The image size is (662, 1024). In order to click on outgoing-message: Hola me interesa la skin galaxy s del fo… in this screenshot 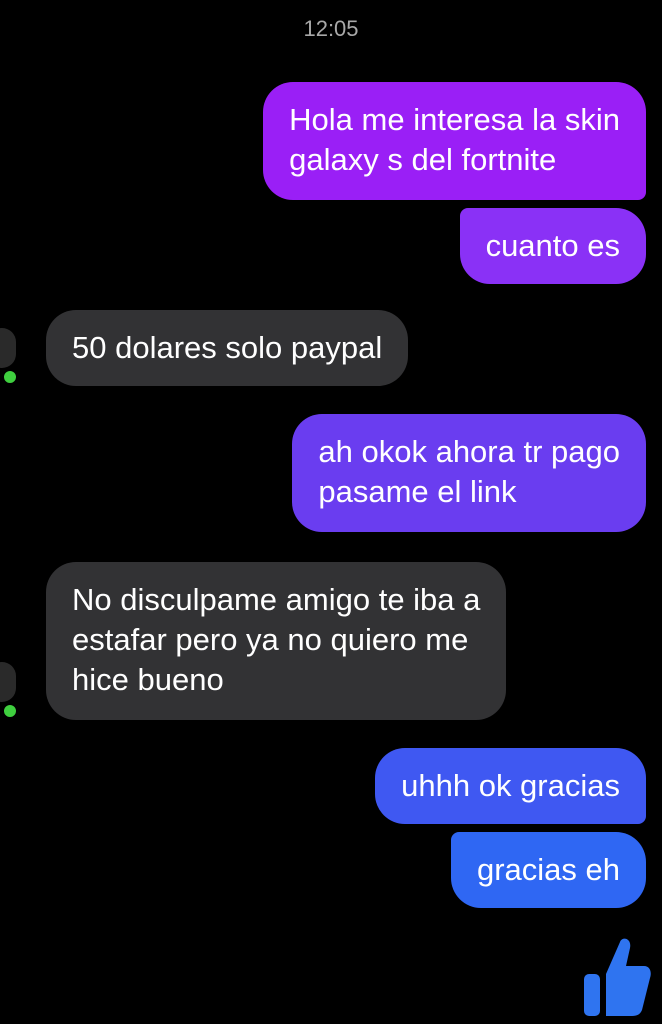, I will do `click(454, 141)`.